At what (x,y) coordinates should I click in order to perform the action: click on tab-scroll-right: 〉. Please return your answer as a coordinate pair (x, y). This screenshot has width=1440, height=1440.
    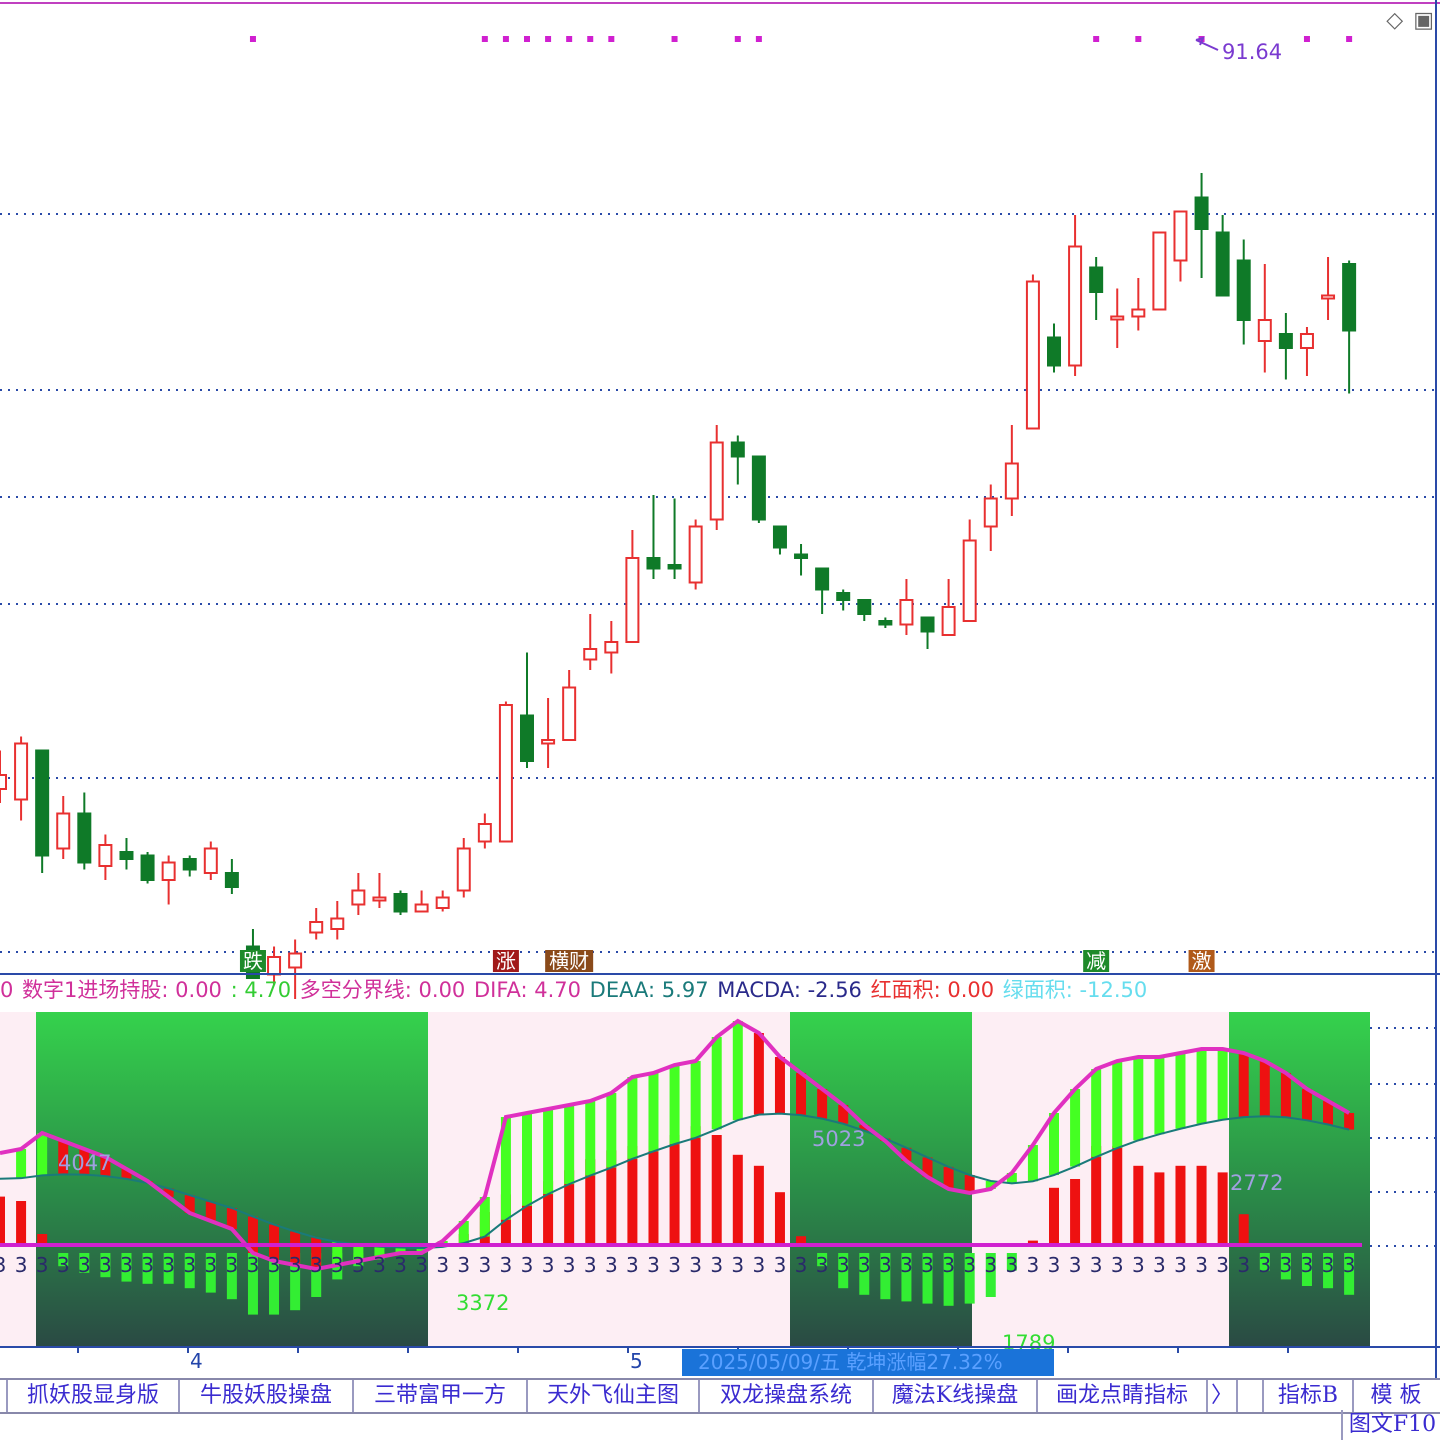
    Looking at the image, I should click on (1223, 1396).